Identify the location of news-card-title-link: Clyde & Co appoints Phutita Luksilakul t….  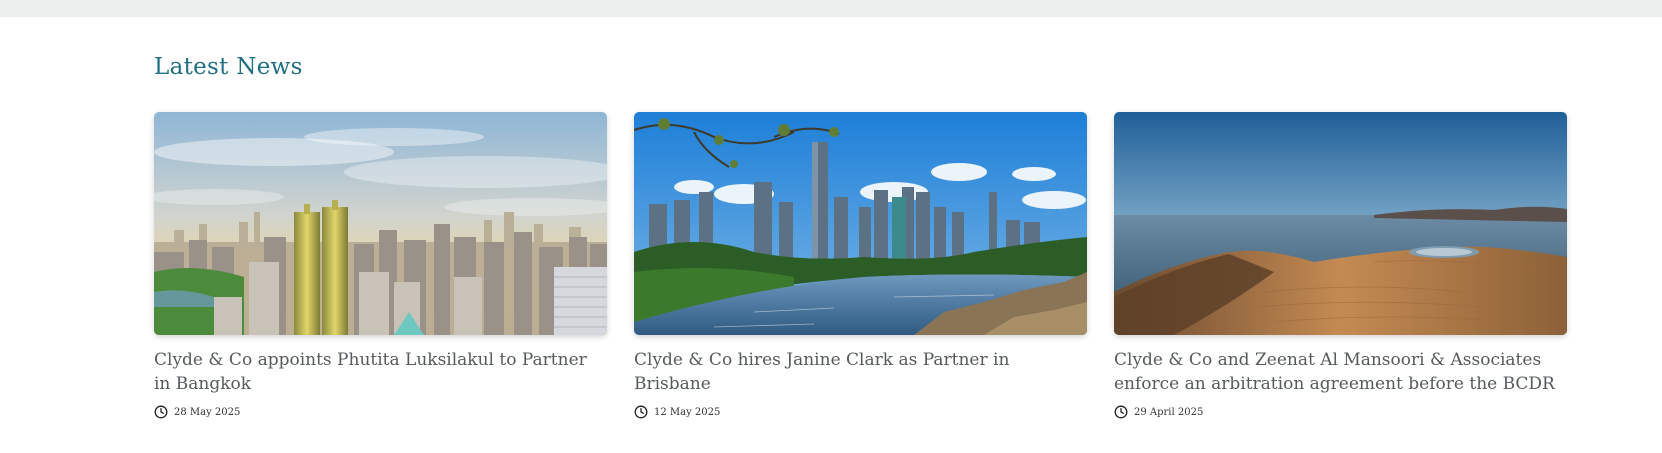
(380, 372).